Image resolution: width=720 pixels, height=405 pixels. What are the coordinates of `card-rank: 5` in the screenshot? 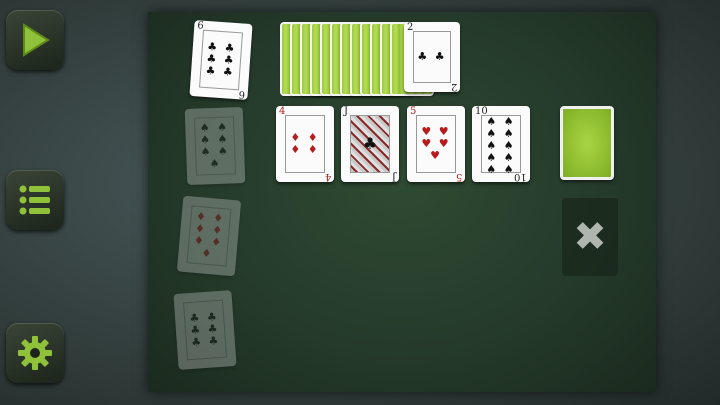 It's located at (458, 176).